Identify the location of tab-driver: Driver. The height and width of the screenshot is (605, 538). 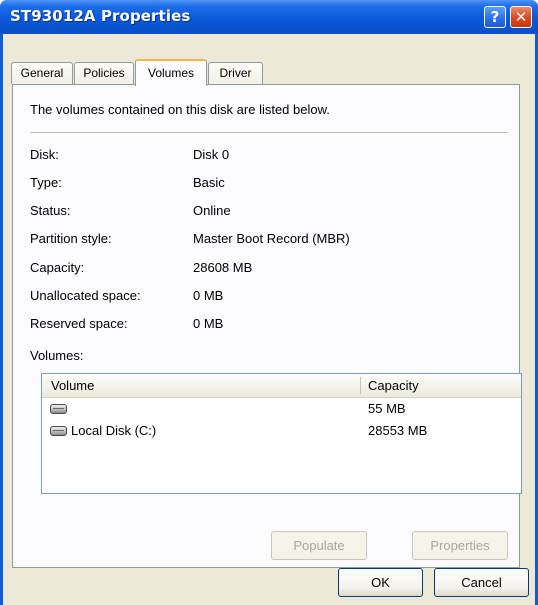
(235, 73).